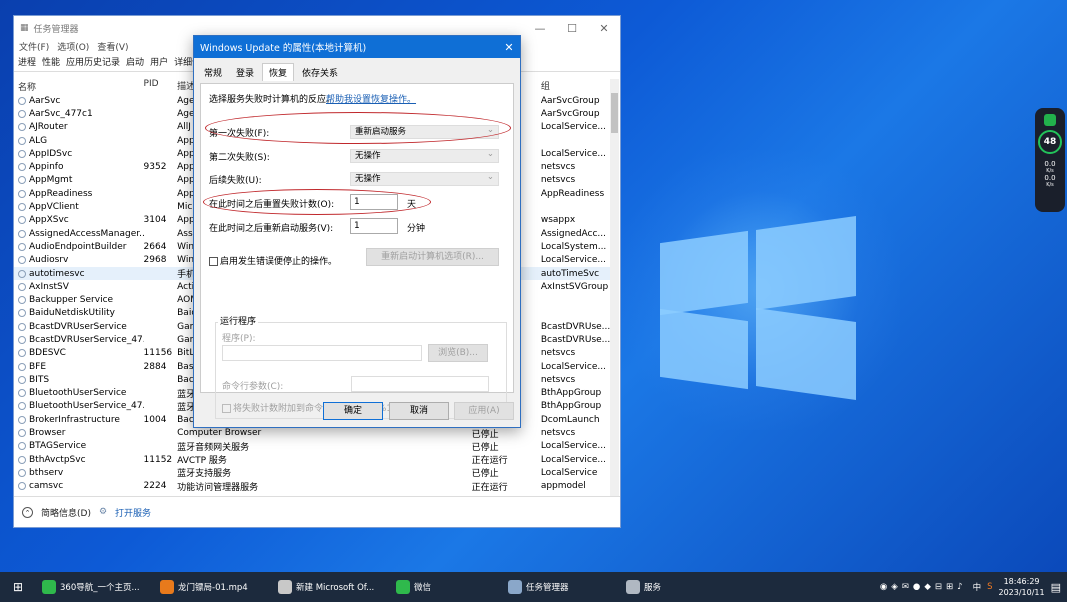  I want to click on services-icon: ⚙, so click(103, 512).